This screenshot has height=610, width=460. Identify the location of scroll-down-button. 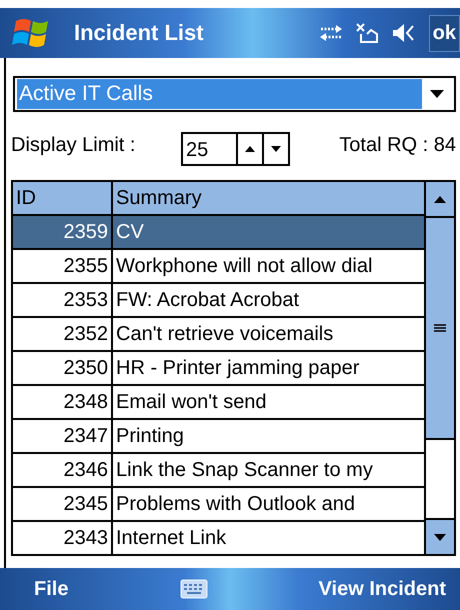
(440, 536).